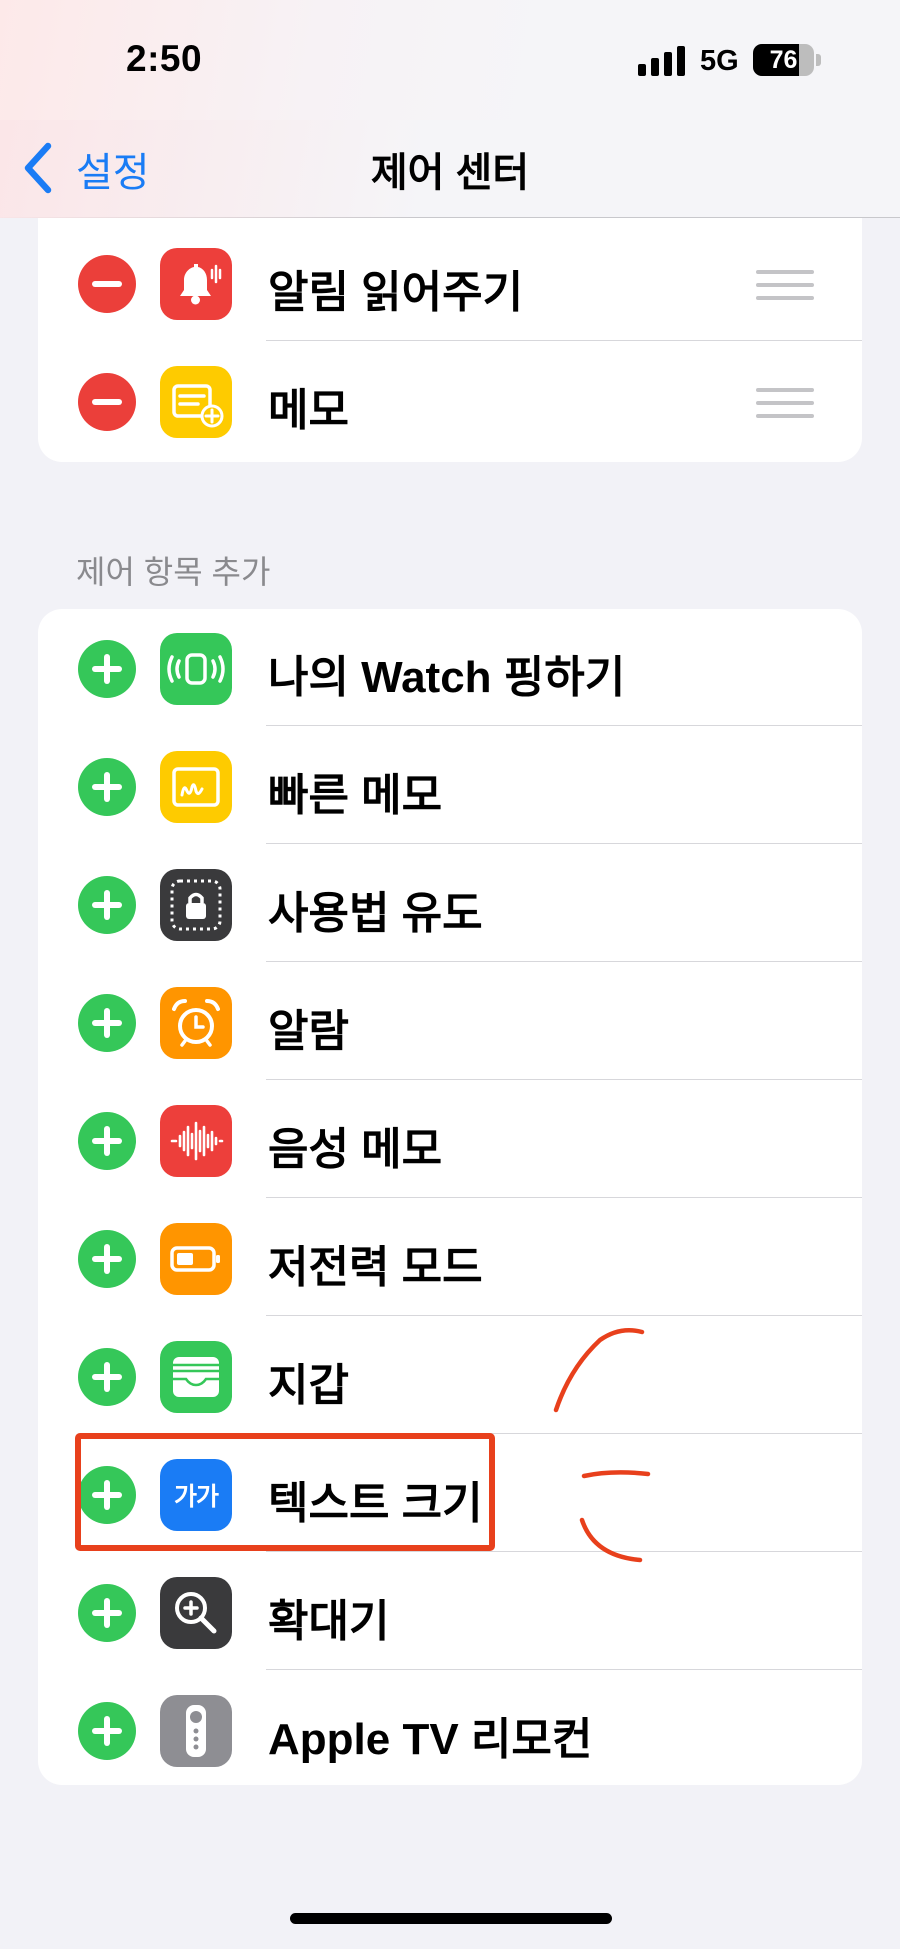  What do you see at coordinates (450, 60) in the screenshot?
I see `status-bar: 2:50 5G 76` at bounding box center [450, 60].